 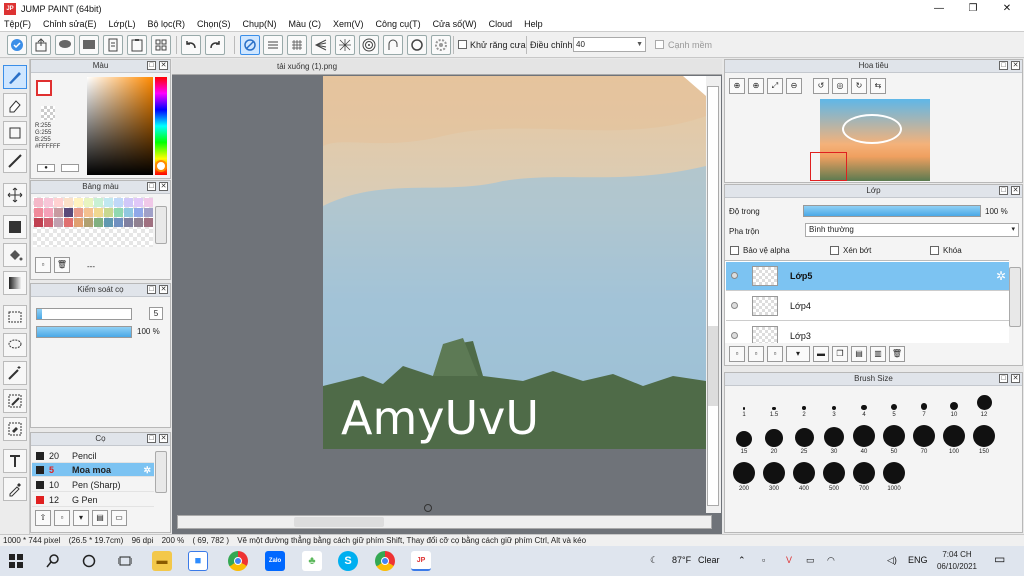 What do you see at coordinates (744, 477) in the screenshot?
I see `brush-size-option: 200` at bounding box center [744, 477].